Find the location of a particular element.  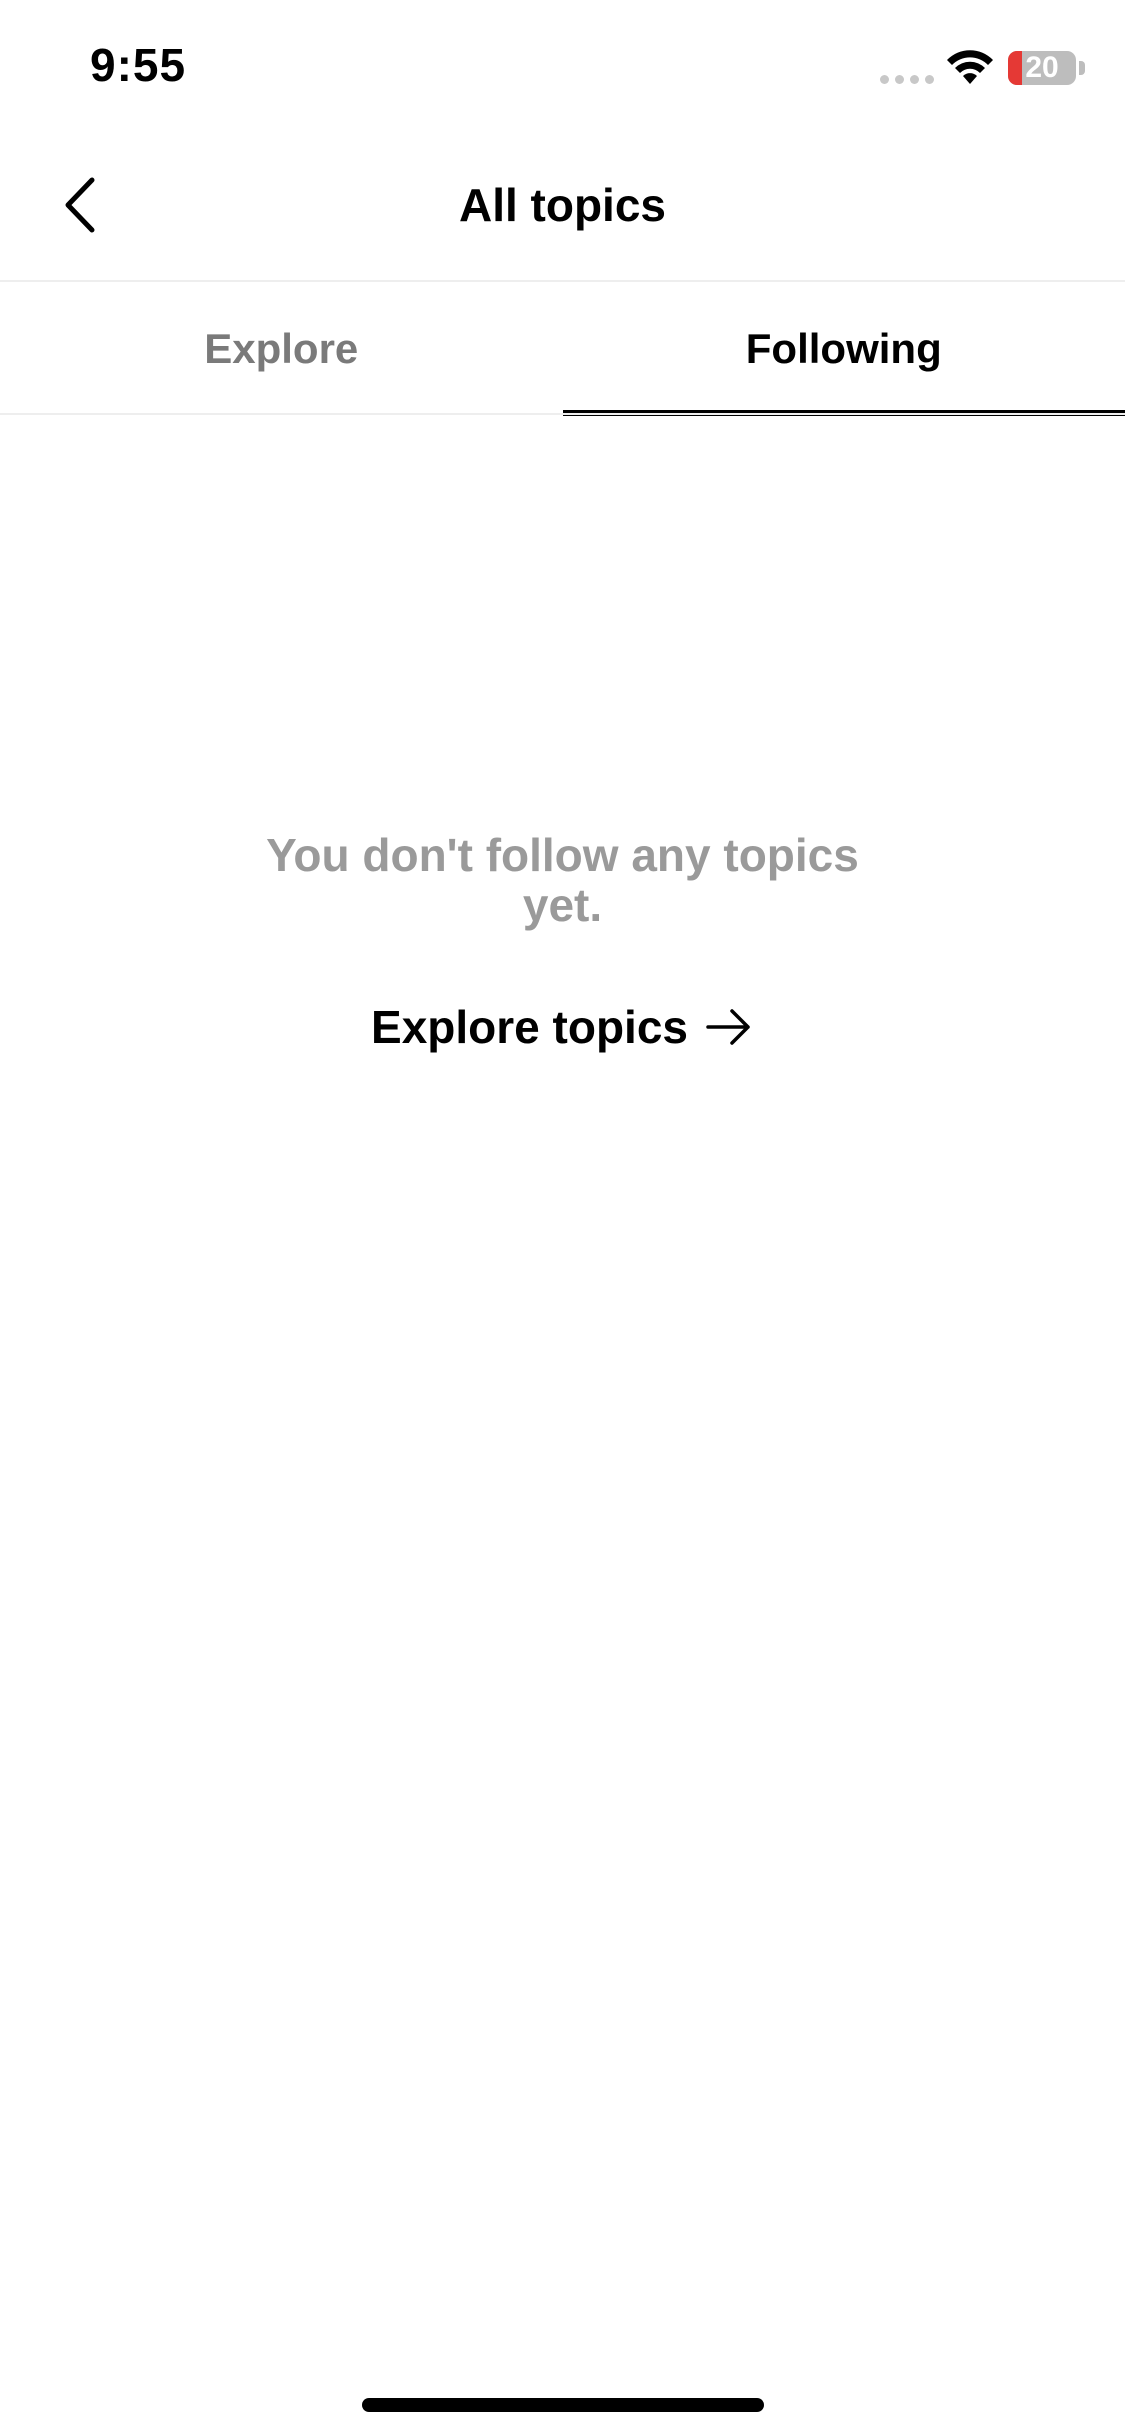

battery-icon: 20 is located at coordinates (1042, 68).